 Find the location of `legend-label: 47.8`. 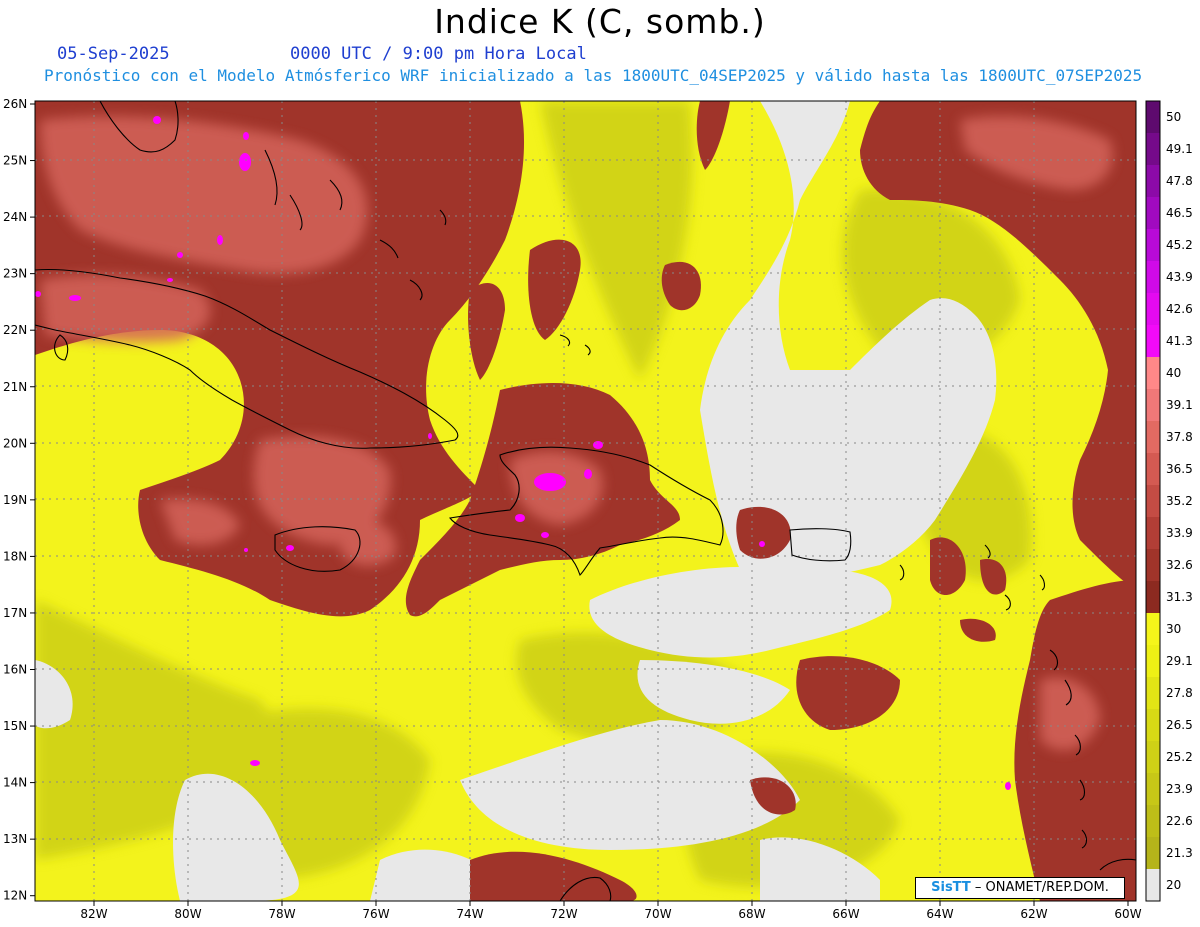

legend-label: 47.8 is located at coordinates (1179, 181).